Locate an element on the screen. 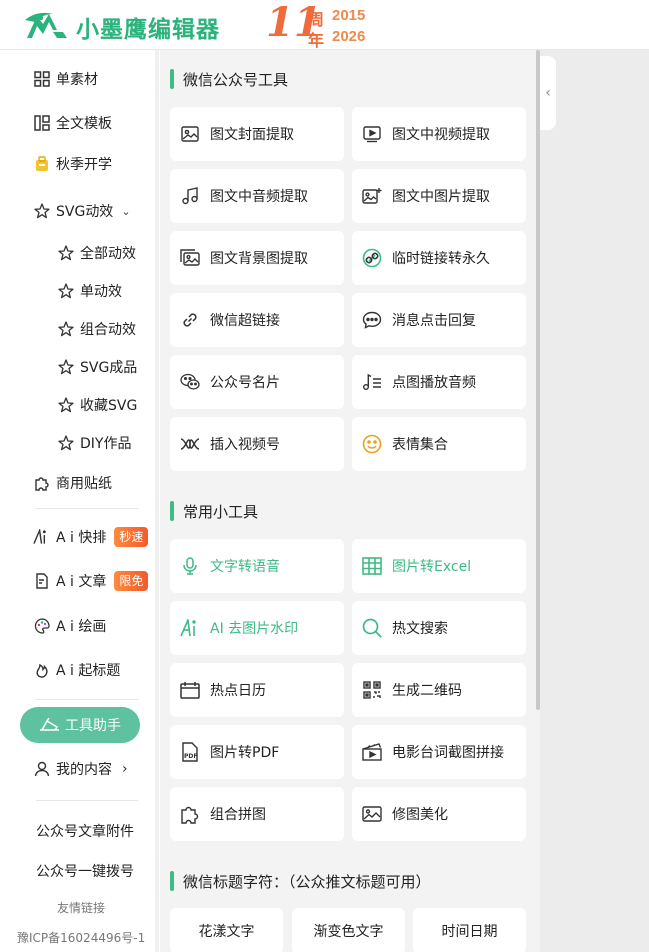 Image resolution: width=649 pixels, height=952 pixels. card-hot-calendar: 热点日历 is located at coordinates (257, 690).